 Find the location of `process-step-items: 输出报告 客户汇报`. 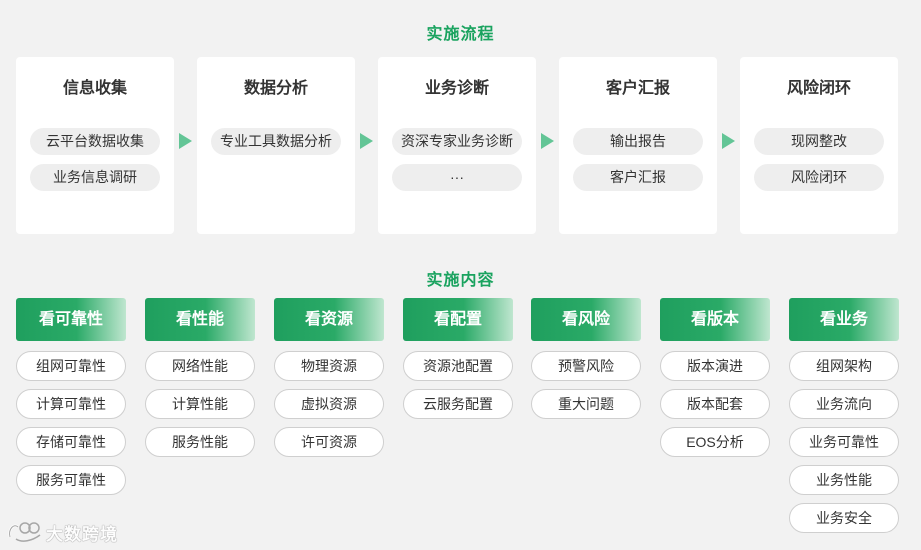

process-step-items: 输出报告 客户汇报 is located at coordinates (638, 164).